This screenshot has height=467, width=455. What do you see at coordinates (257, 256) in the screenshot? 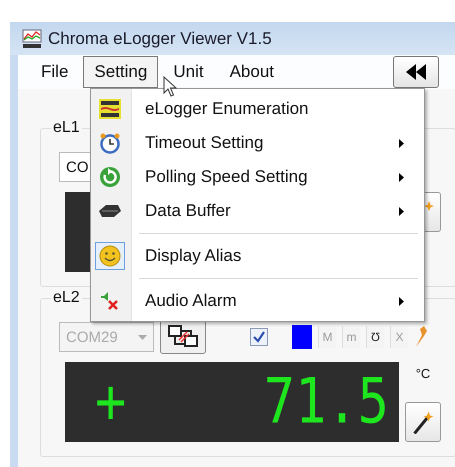
I see `menu-item: Display Alias` at bounding box center [257, 256].